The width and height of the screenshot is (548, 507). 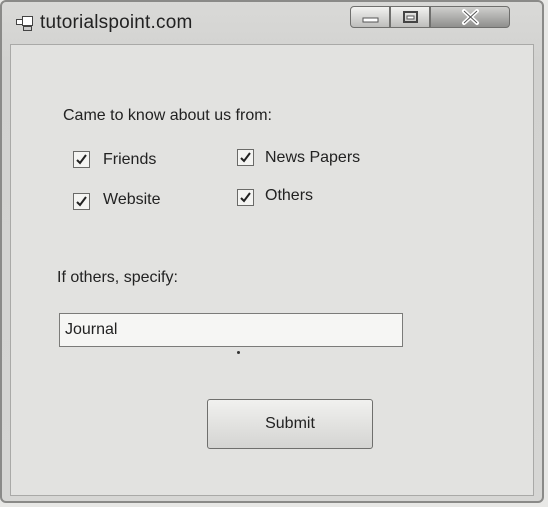 I want to click on newspapers-checkbox, so click(x=245, y=157).